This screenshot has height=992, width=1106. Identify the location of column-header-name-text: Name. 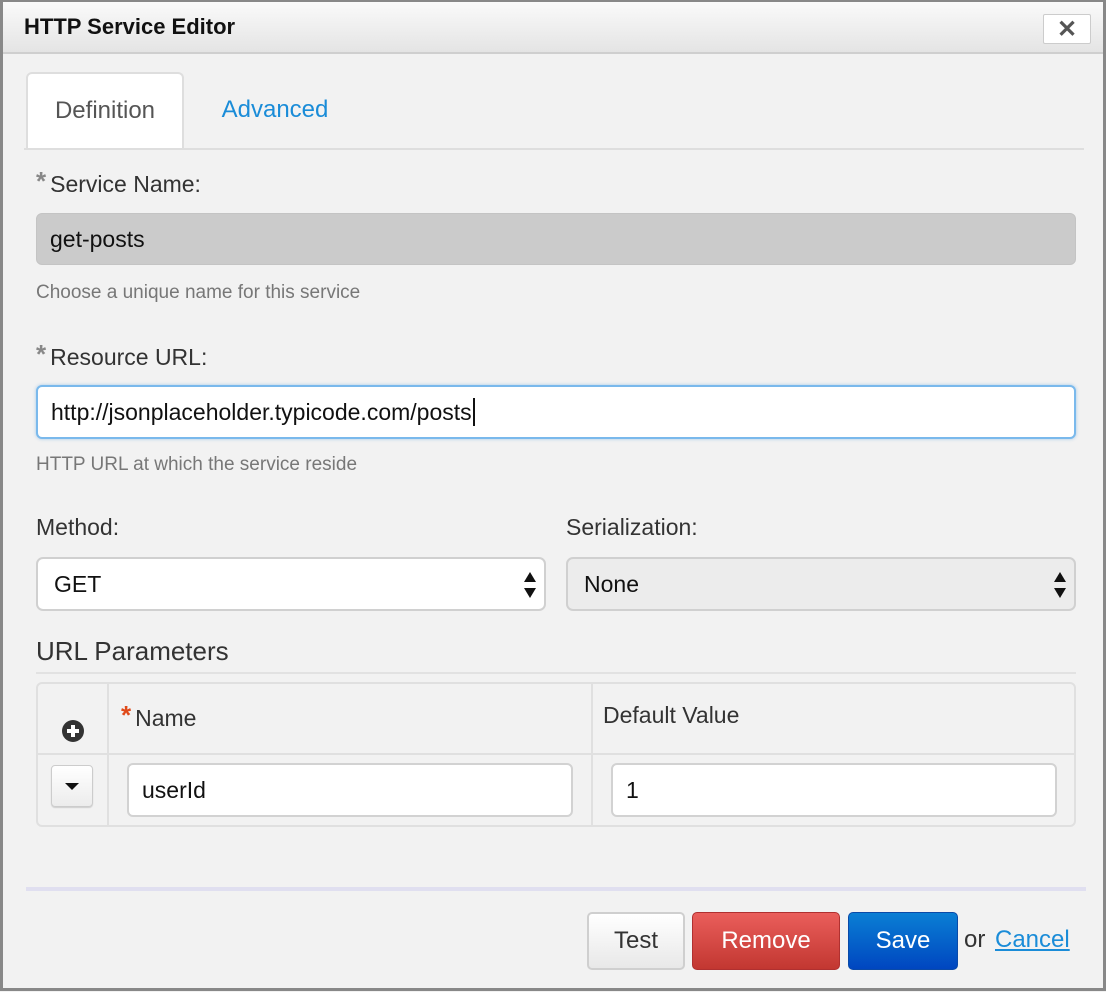
(166, 718).